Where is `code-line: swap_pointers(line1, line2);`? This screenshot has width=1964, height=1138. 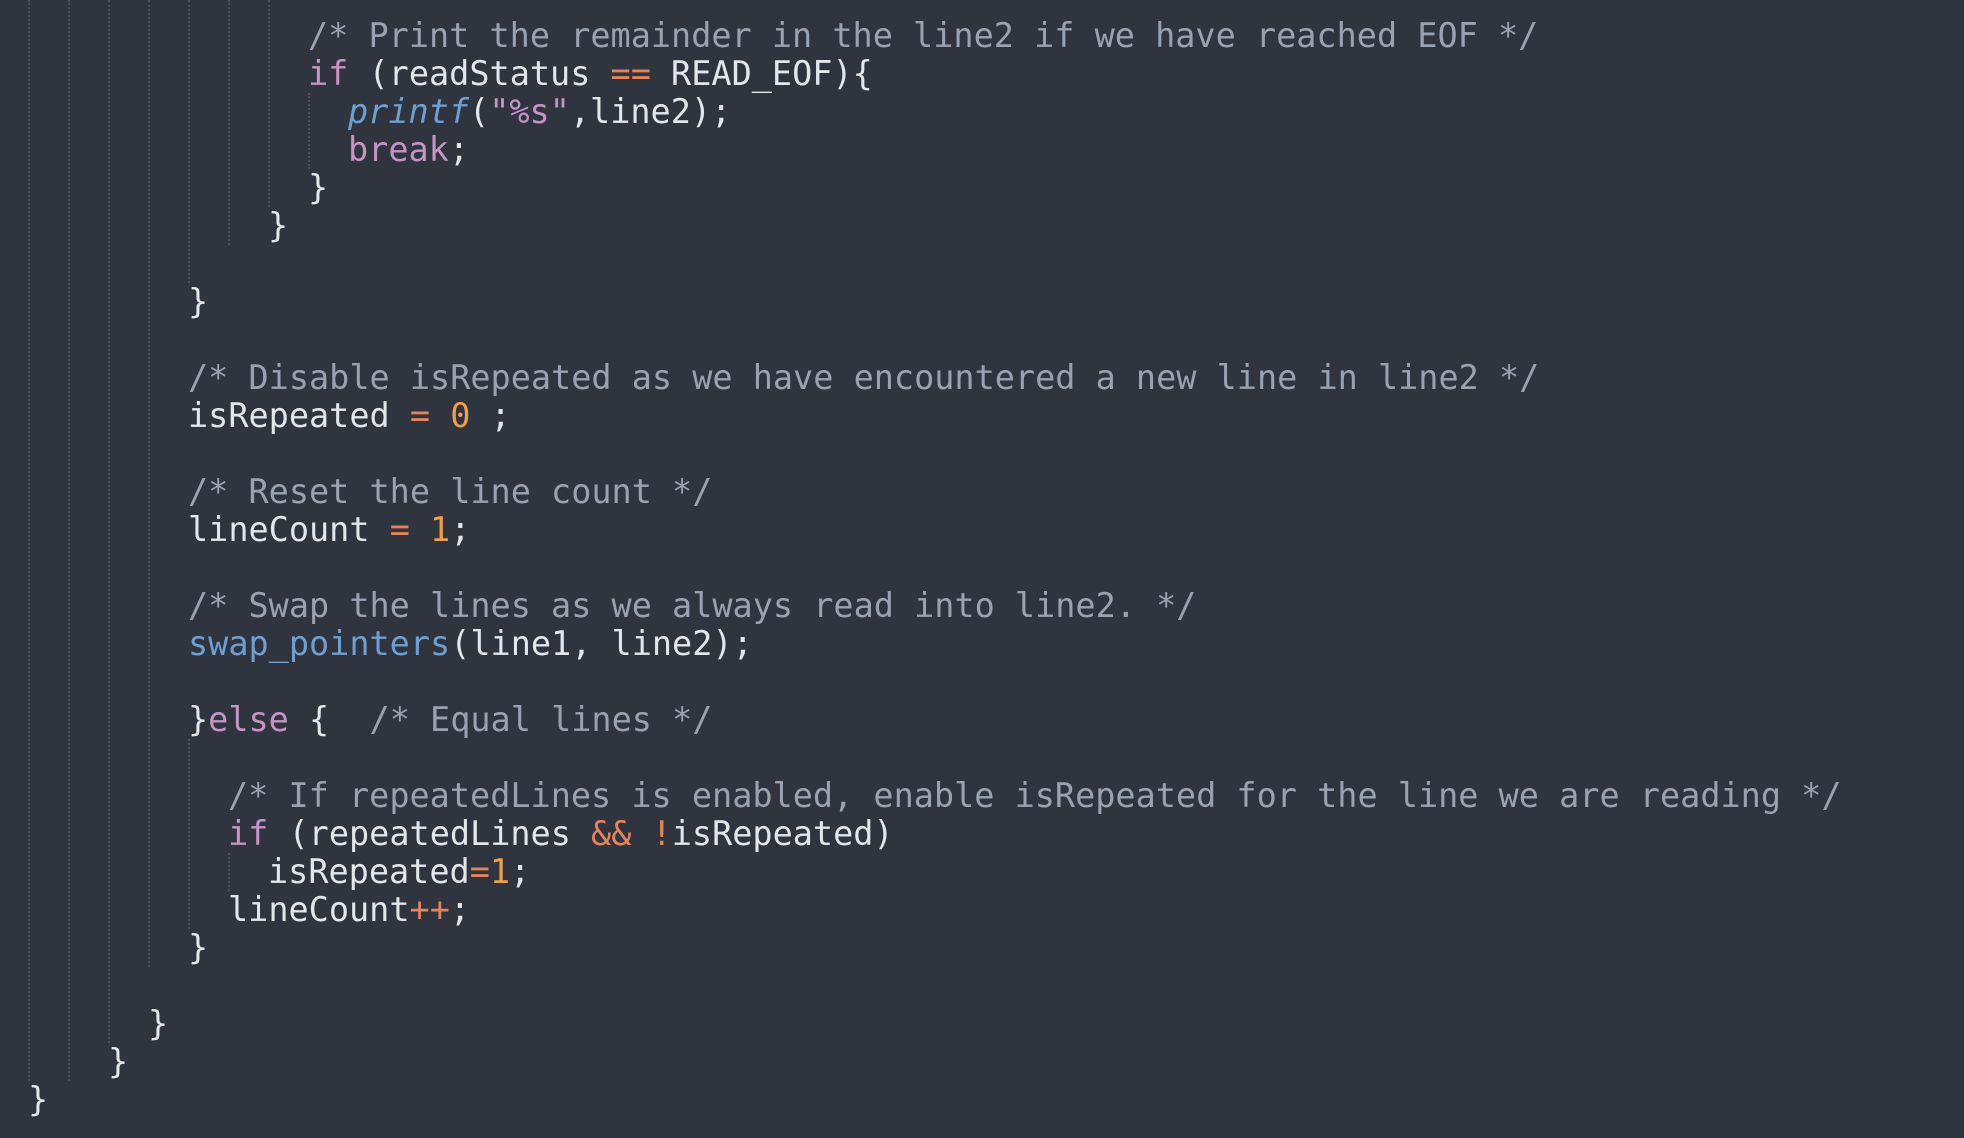
code-line: swap_pointers(line1, line2); is located at coordinates (470, 644).